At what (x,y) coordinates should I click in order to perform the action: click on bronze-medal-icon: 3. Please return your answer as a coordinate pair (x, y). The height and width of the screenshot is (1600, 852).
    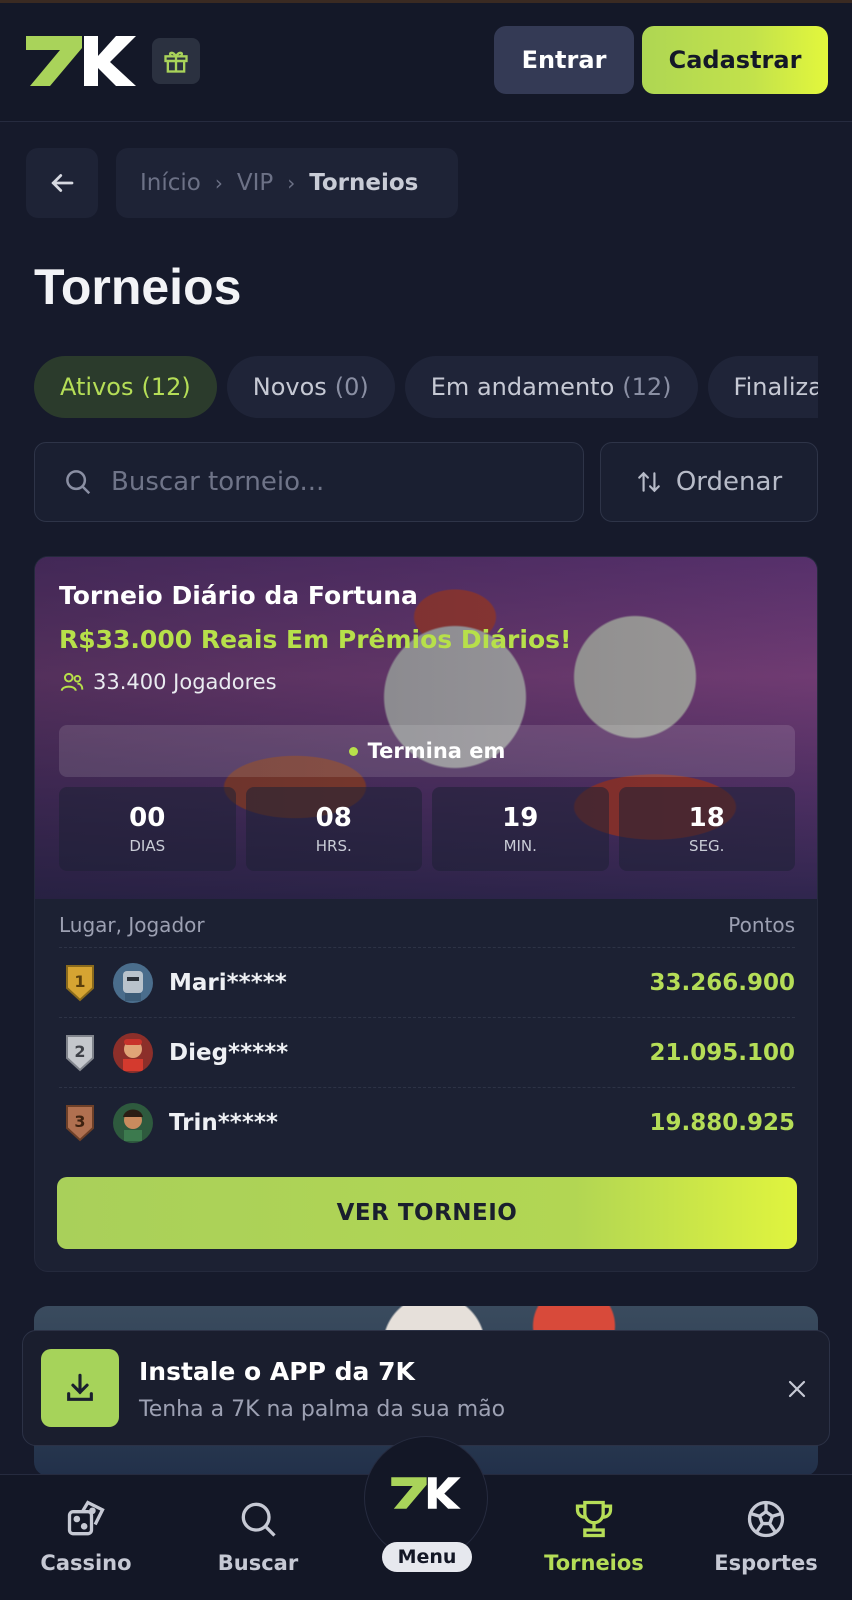
    Looking at the image, I should click on (80, 1123).